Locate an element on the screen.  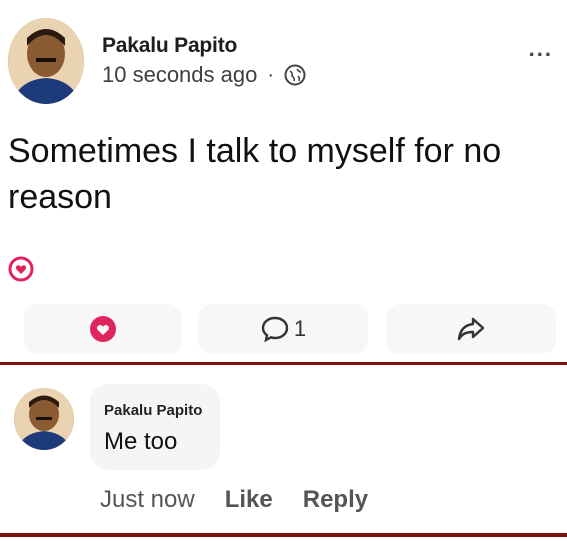
comment-actions: Just now Like Reply is located at coordinates (249, 500).